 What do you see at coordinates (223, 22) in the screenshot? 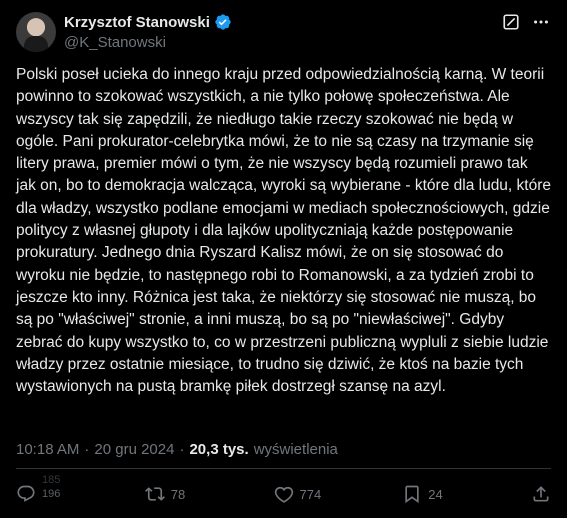
I see `verified-badge-icon` at bounding box center [223, 22].